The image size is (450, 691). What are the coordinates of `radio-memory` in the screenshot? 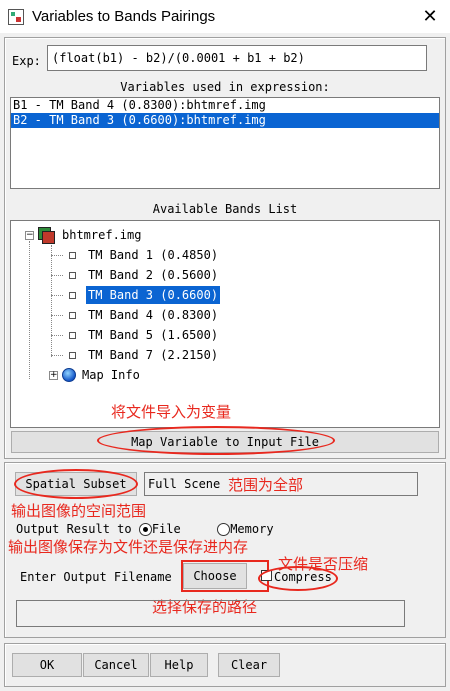 It's located at (224, 529).